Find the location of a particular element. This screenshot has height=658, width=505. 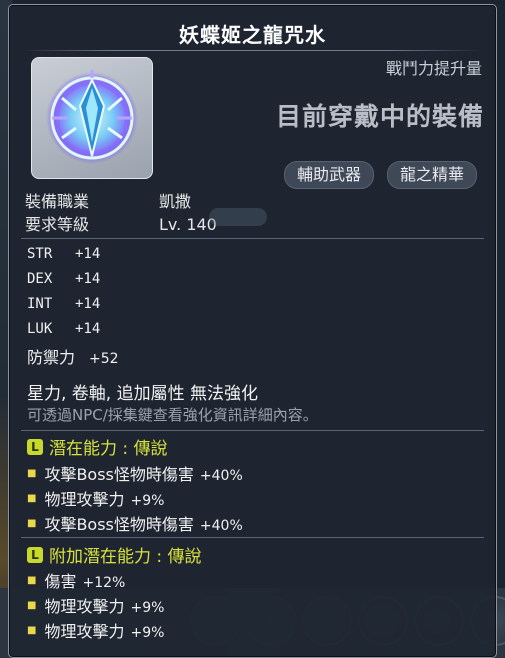

additional-potential-line: ■ 傷害 +12% is located at coordinates (76, 580).